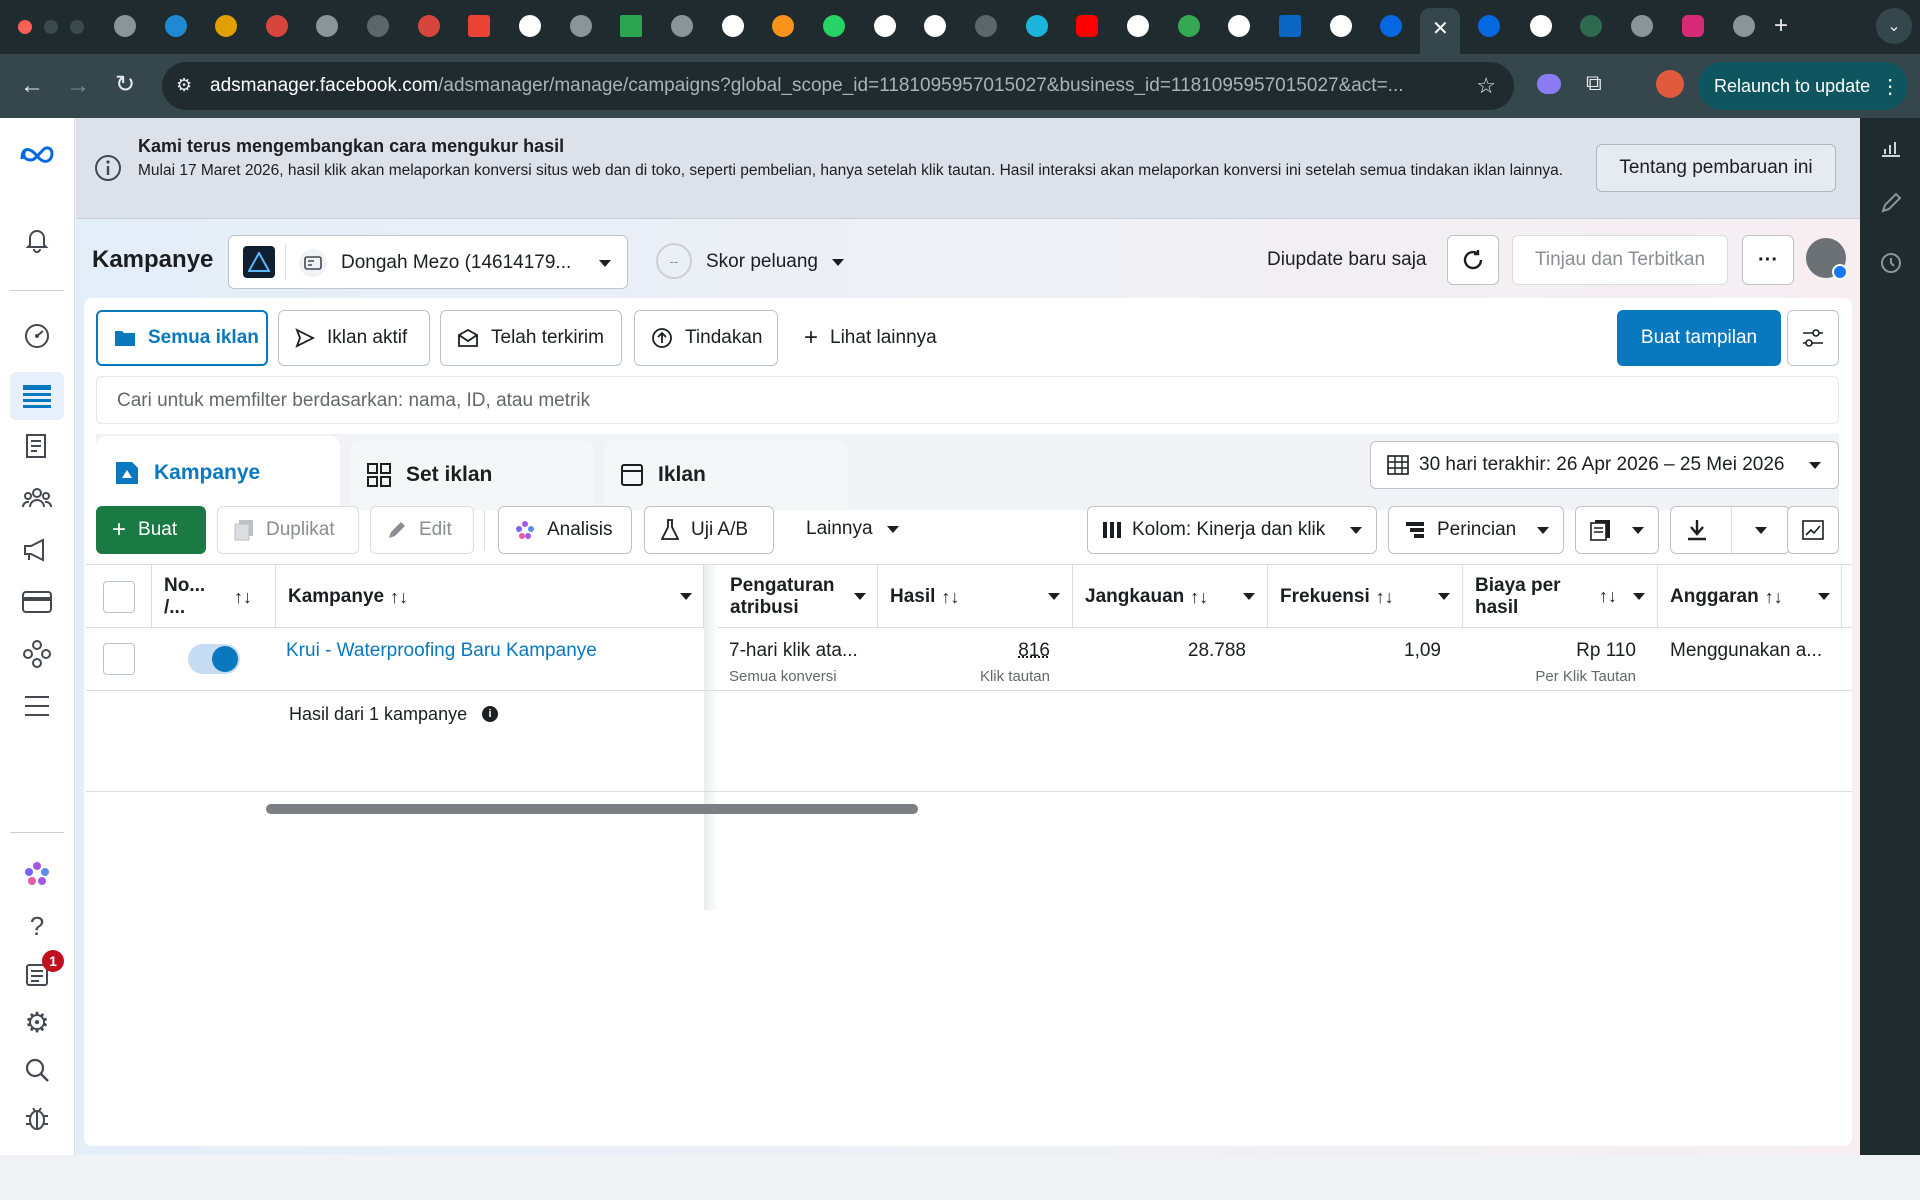 This screenshot has width=1920, height=1200. What do you see at coordinates (798, 597) in the screenshot?
I see `header-attribution: Pengaturan atribusi` at bounding box center [798, 597].